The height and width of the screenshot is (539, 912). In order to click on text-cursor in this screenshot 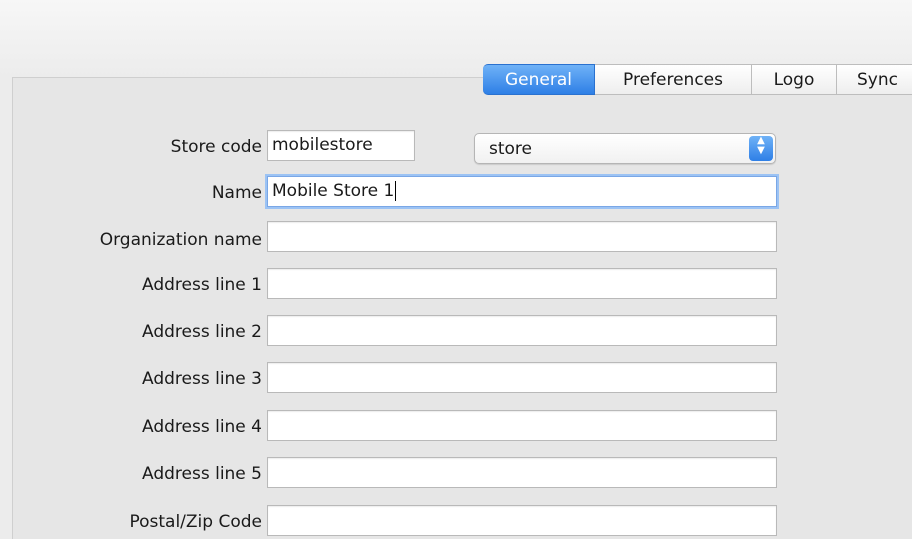, I will do `click(396, 191)`.